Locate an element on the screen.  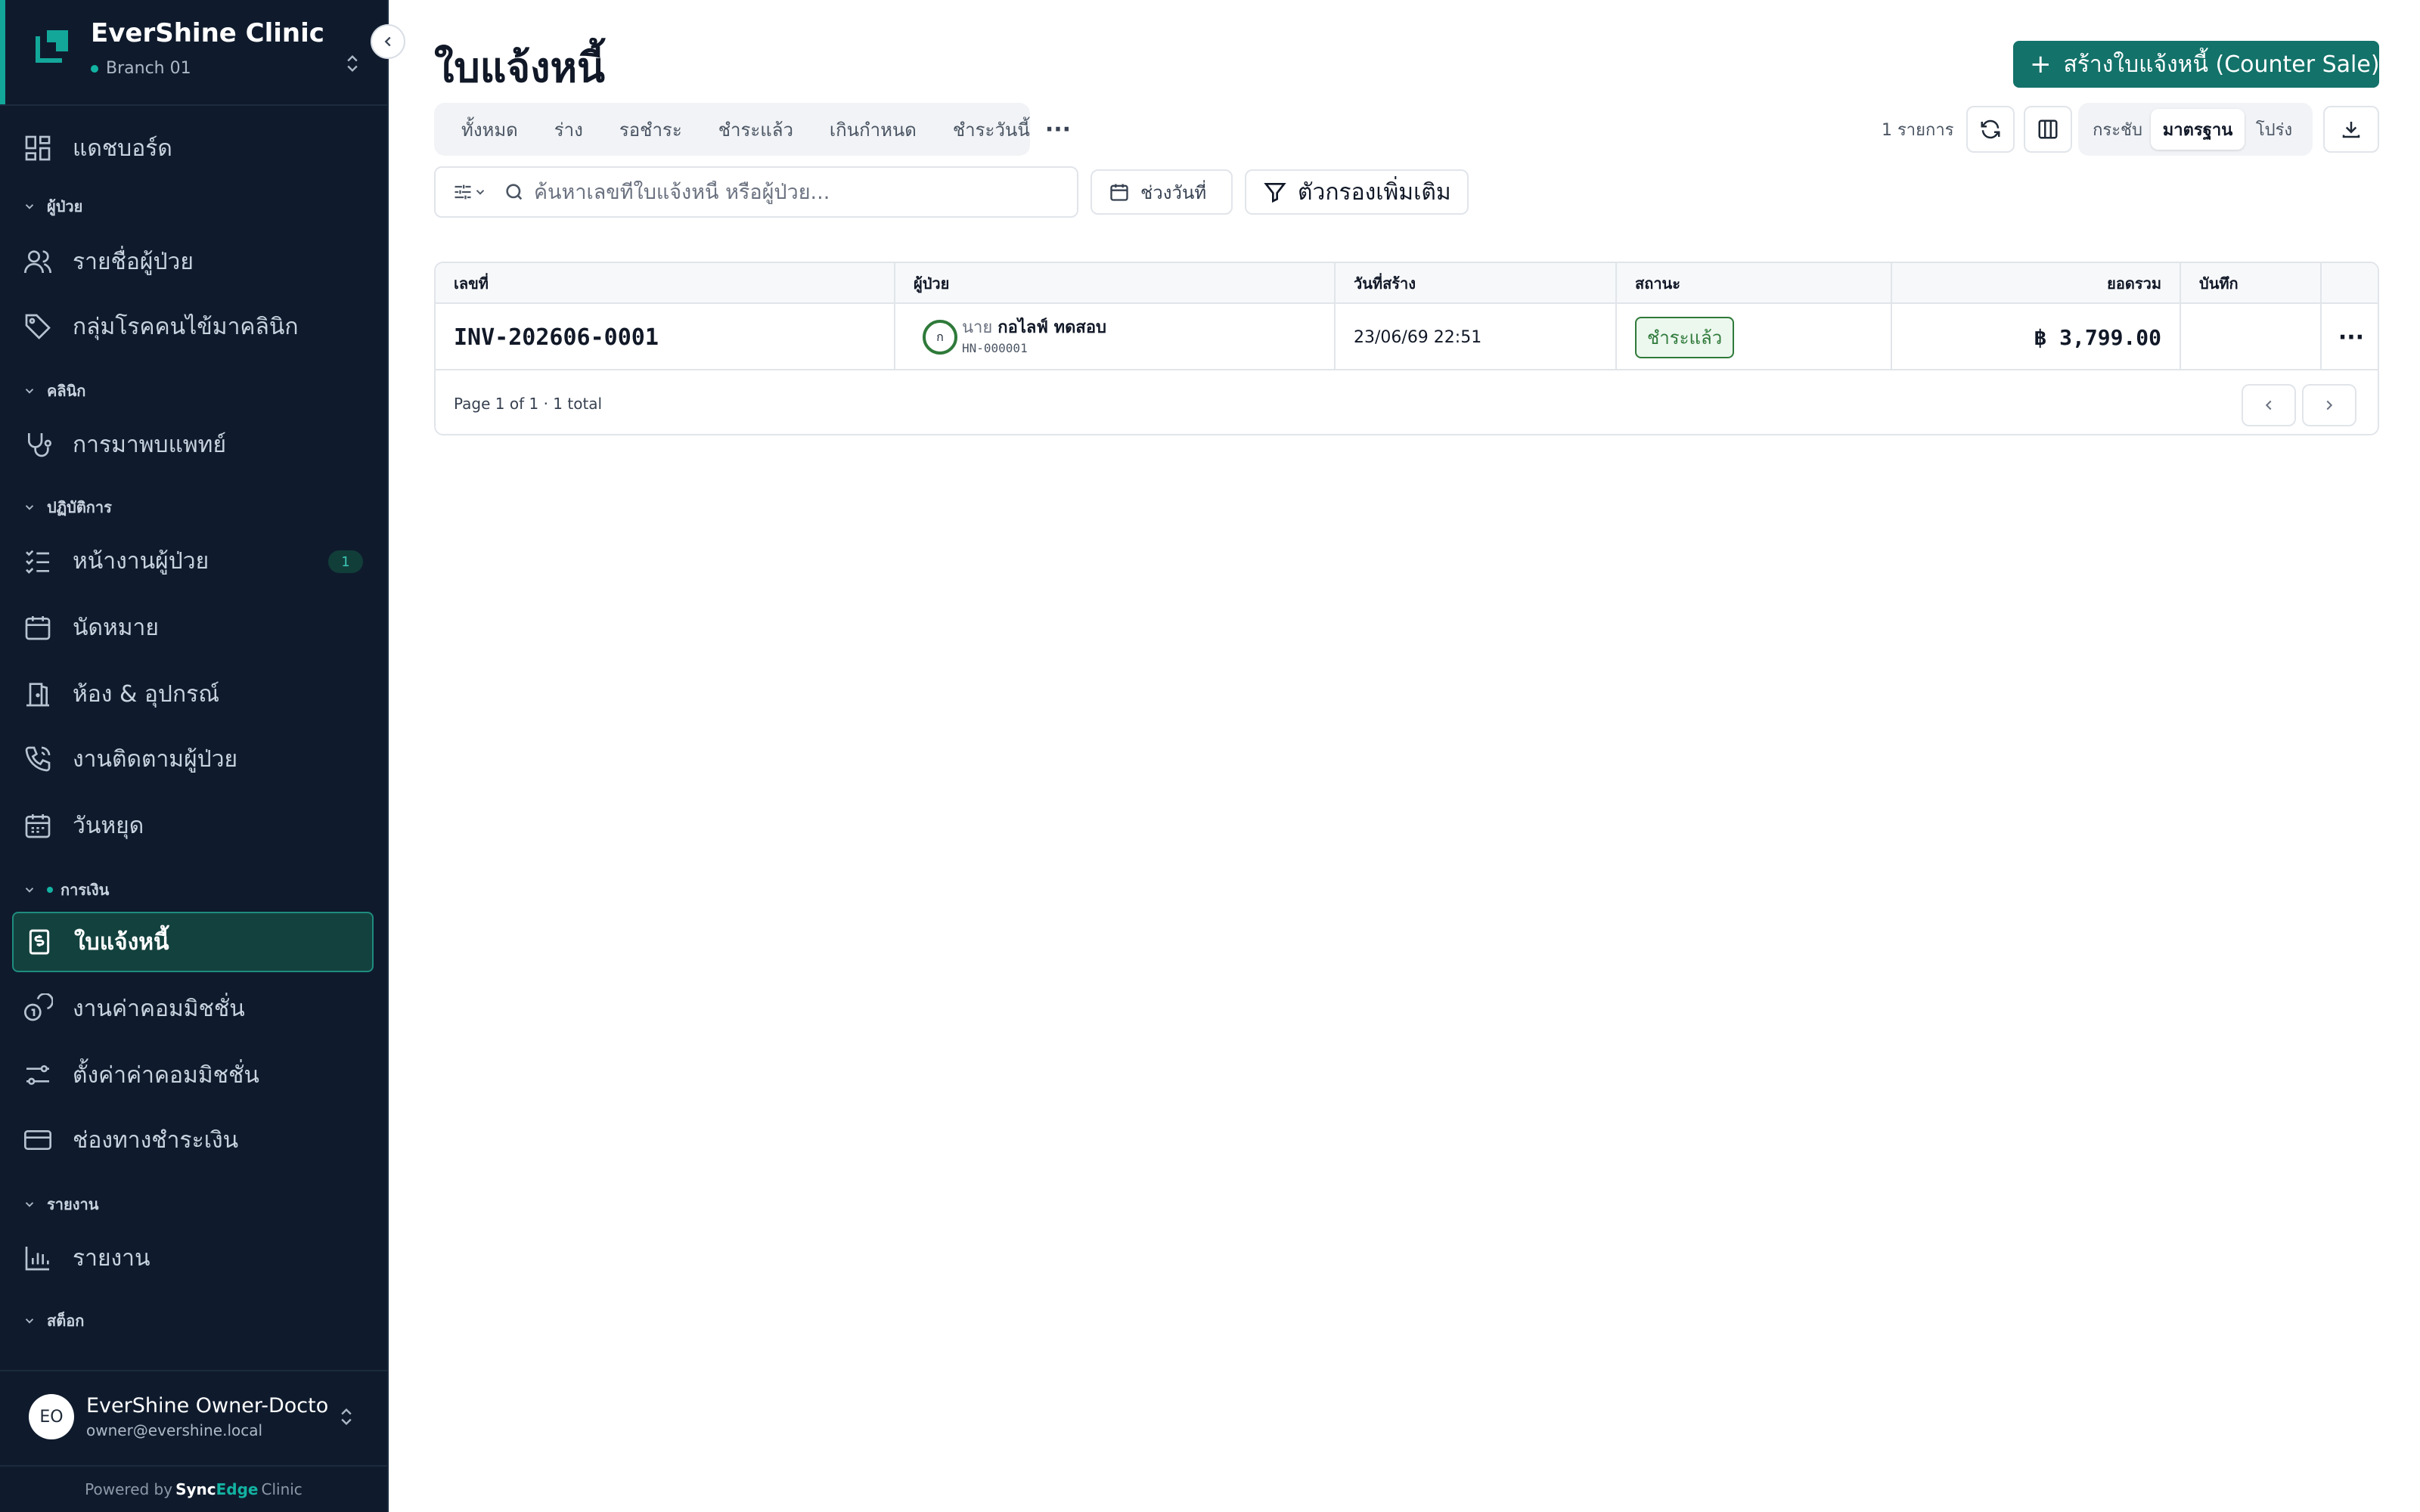
powered-by-footer: Powered by SyncEdge Clinic is located at coordinates (193, 1488).